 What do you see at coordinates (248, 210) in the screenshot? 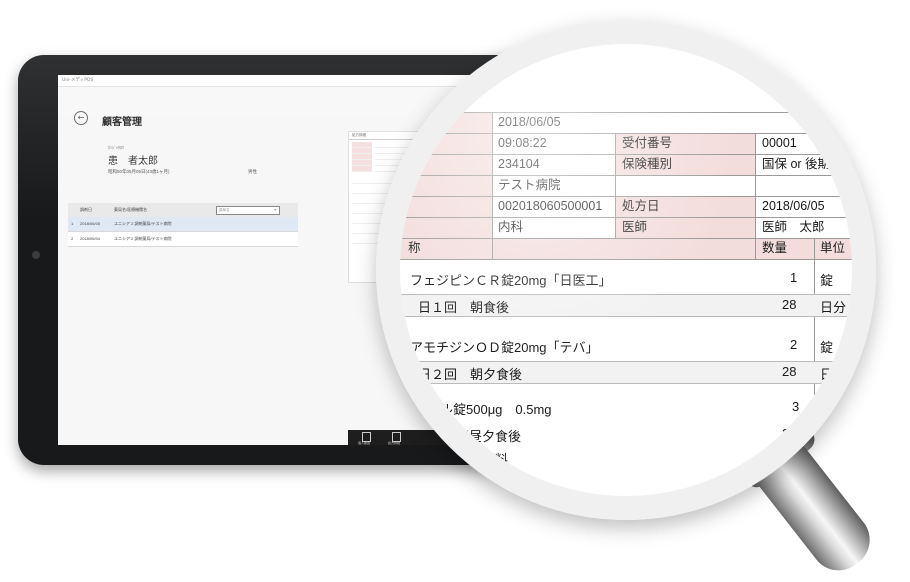
I see `pharmacy-filter-select: 薬局名 ▼` at bounding box center [248, 210].